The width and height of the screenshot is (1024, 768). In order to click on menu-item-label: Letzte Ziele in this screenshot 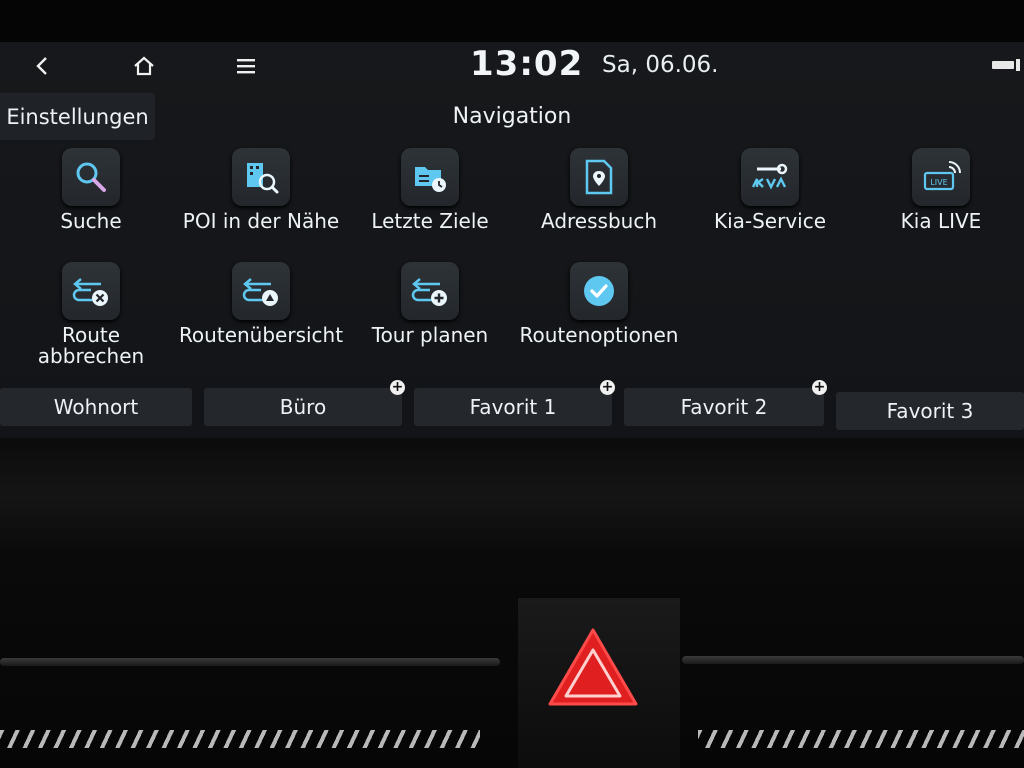, I will do `click(430, 221)`.